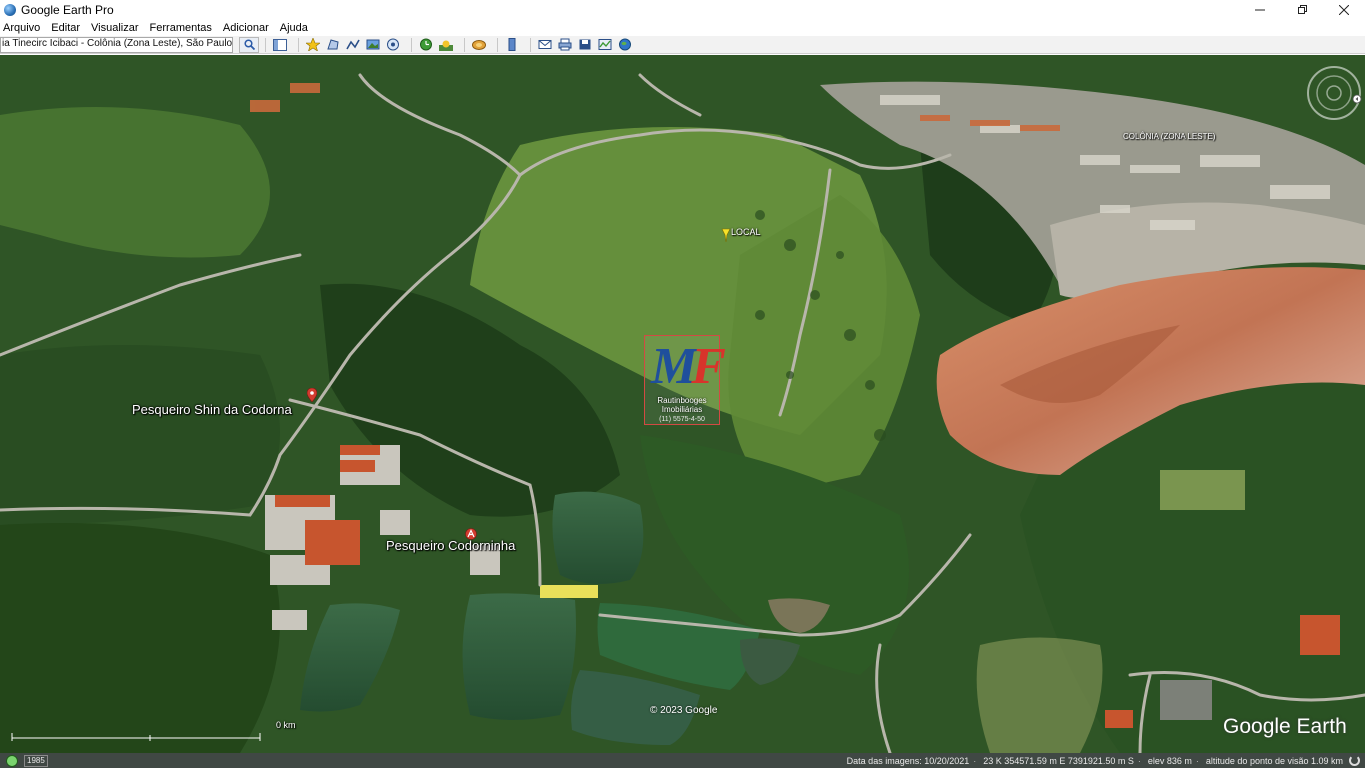 The height and width of the screenshot is (768, 1365). I want to click on sunlight-button, so click(446, 45).